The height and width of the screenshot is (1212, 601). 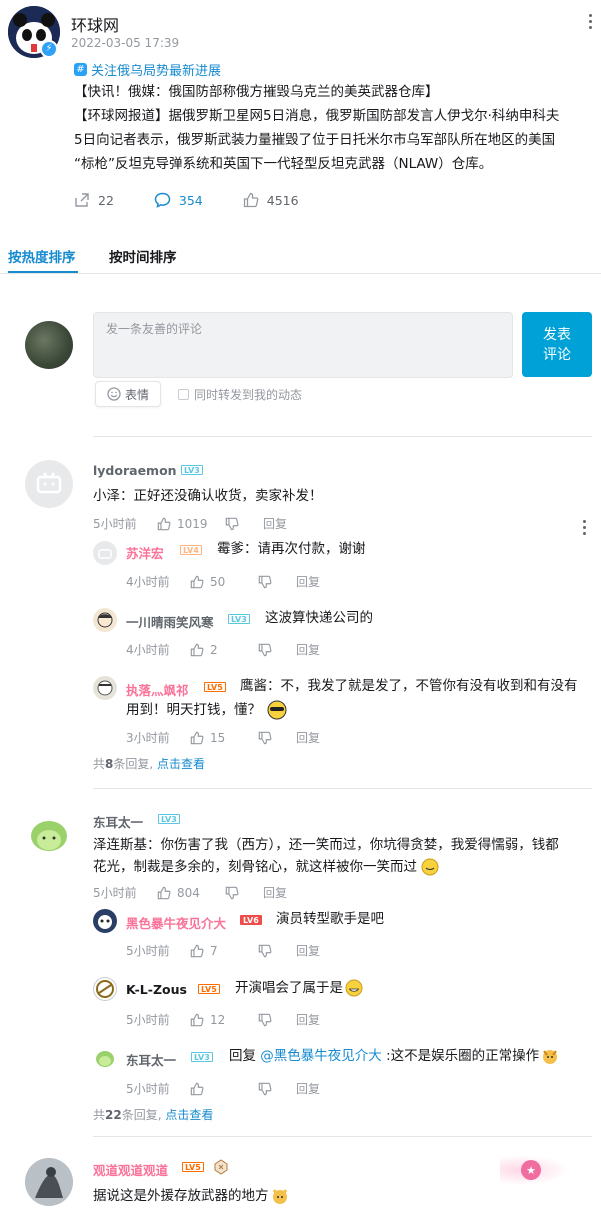 I want to click on reply-username: 黑色暴牛夜见介大, so click(x=176, y=922).